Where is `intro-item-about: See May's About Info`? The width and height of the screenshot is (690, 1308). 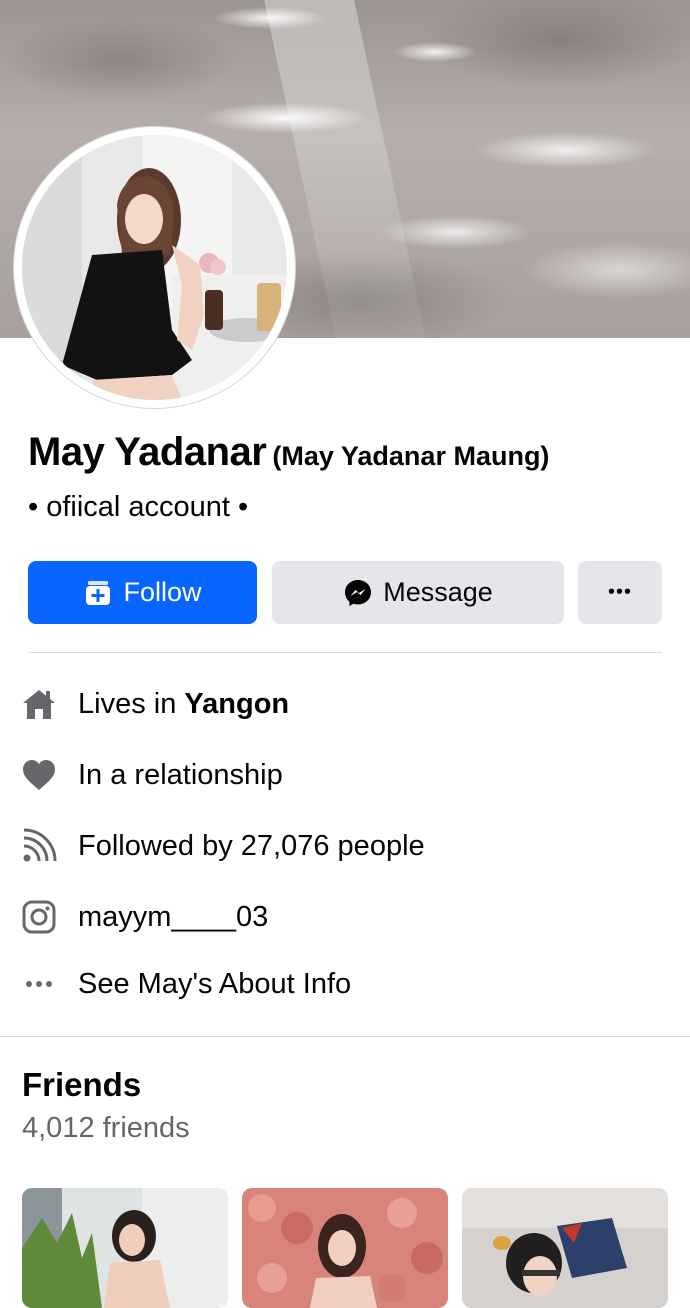 intro-item-about: See May's About Info is located at coordinates (345, 984).